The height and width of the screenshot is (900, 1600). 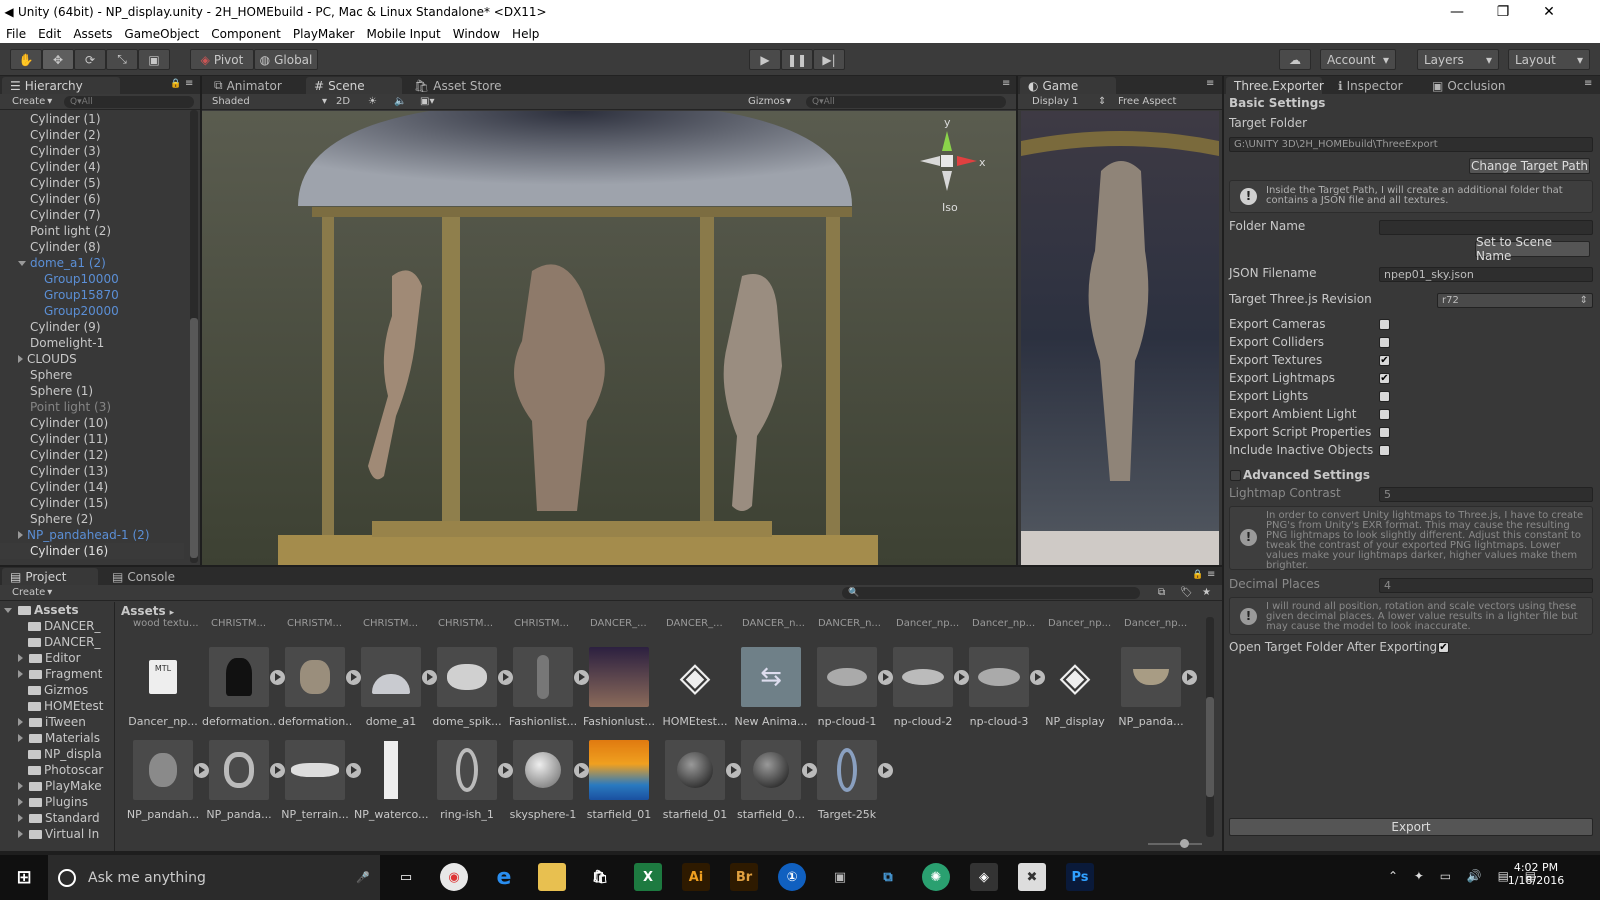 I want to click on step-button: ▶|, so click(x=829, y=59).